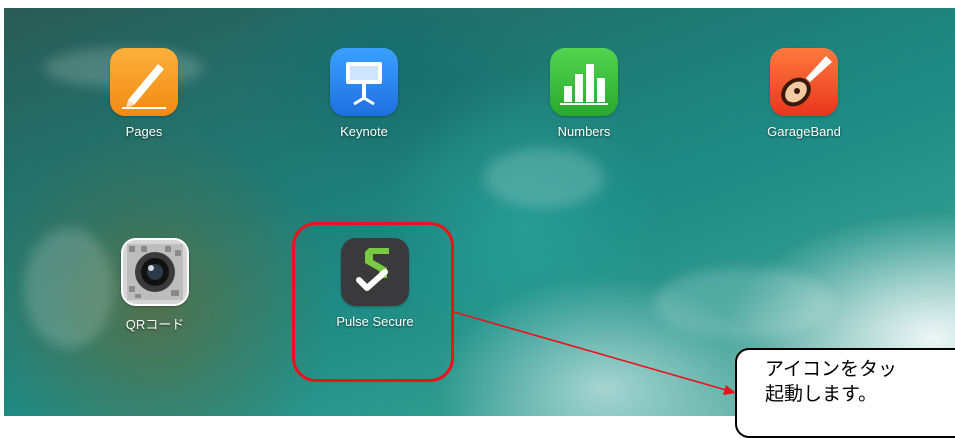 The width and height of the screenshot is (955, 438). What do you see at coordinates (821, 394) in the screenshot?
I see `callout-line-2: 起動します。` at bounding box center [821, 394].